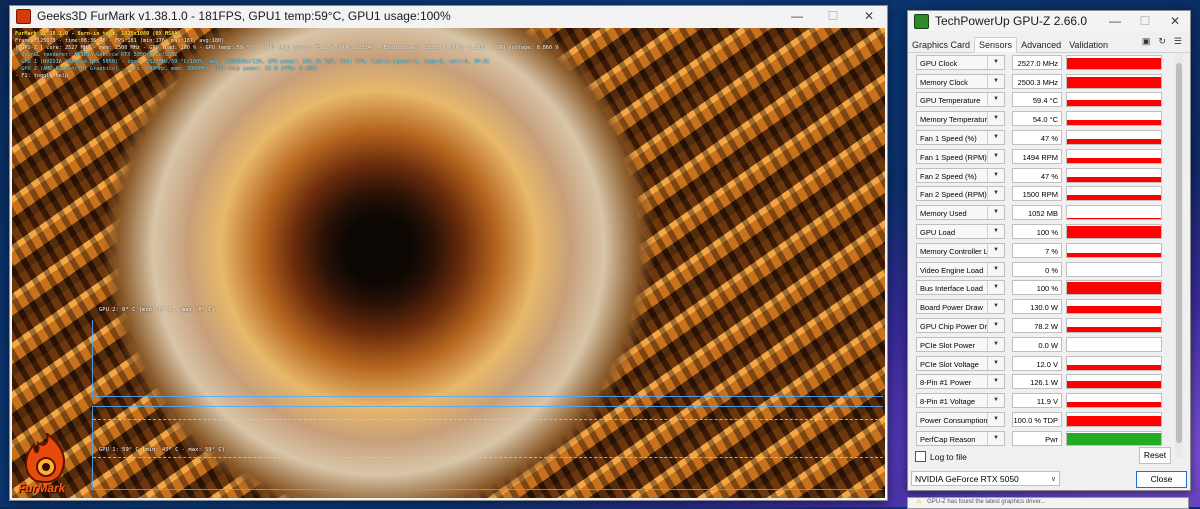 The width and height of the screenshot is (1200, 509). What do you see at coordinates (941, 45) in the screenshot?
I see `tab-graphics-card: Graphics Card` at bounding box center [941, 45].